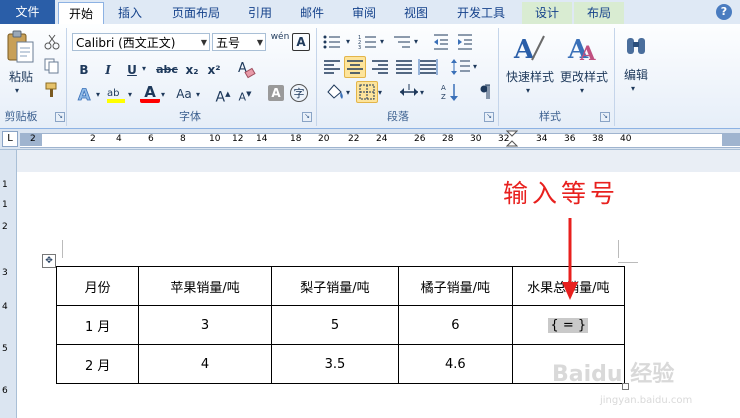 This screenshot has width=740, height=418. Describe the element at coordinates (636, 47) in the screenshot. I see `find-binoculars-icon` at that location.